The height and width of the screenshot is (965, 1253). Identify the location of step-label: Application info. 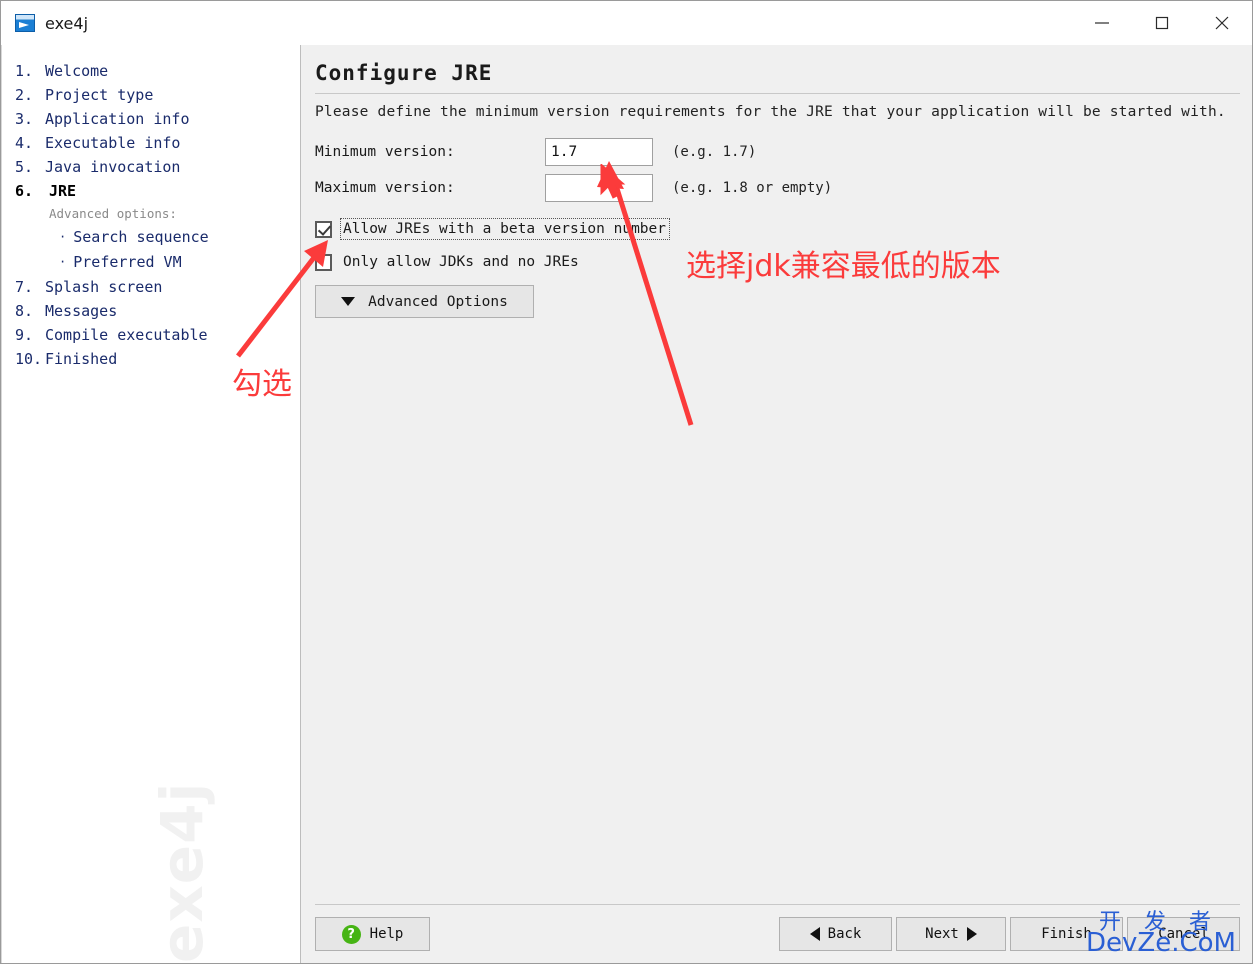
(117, 119).